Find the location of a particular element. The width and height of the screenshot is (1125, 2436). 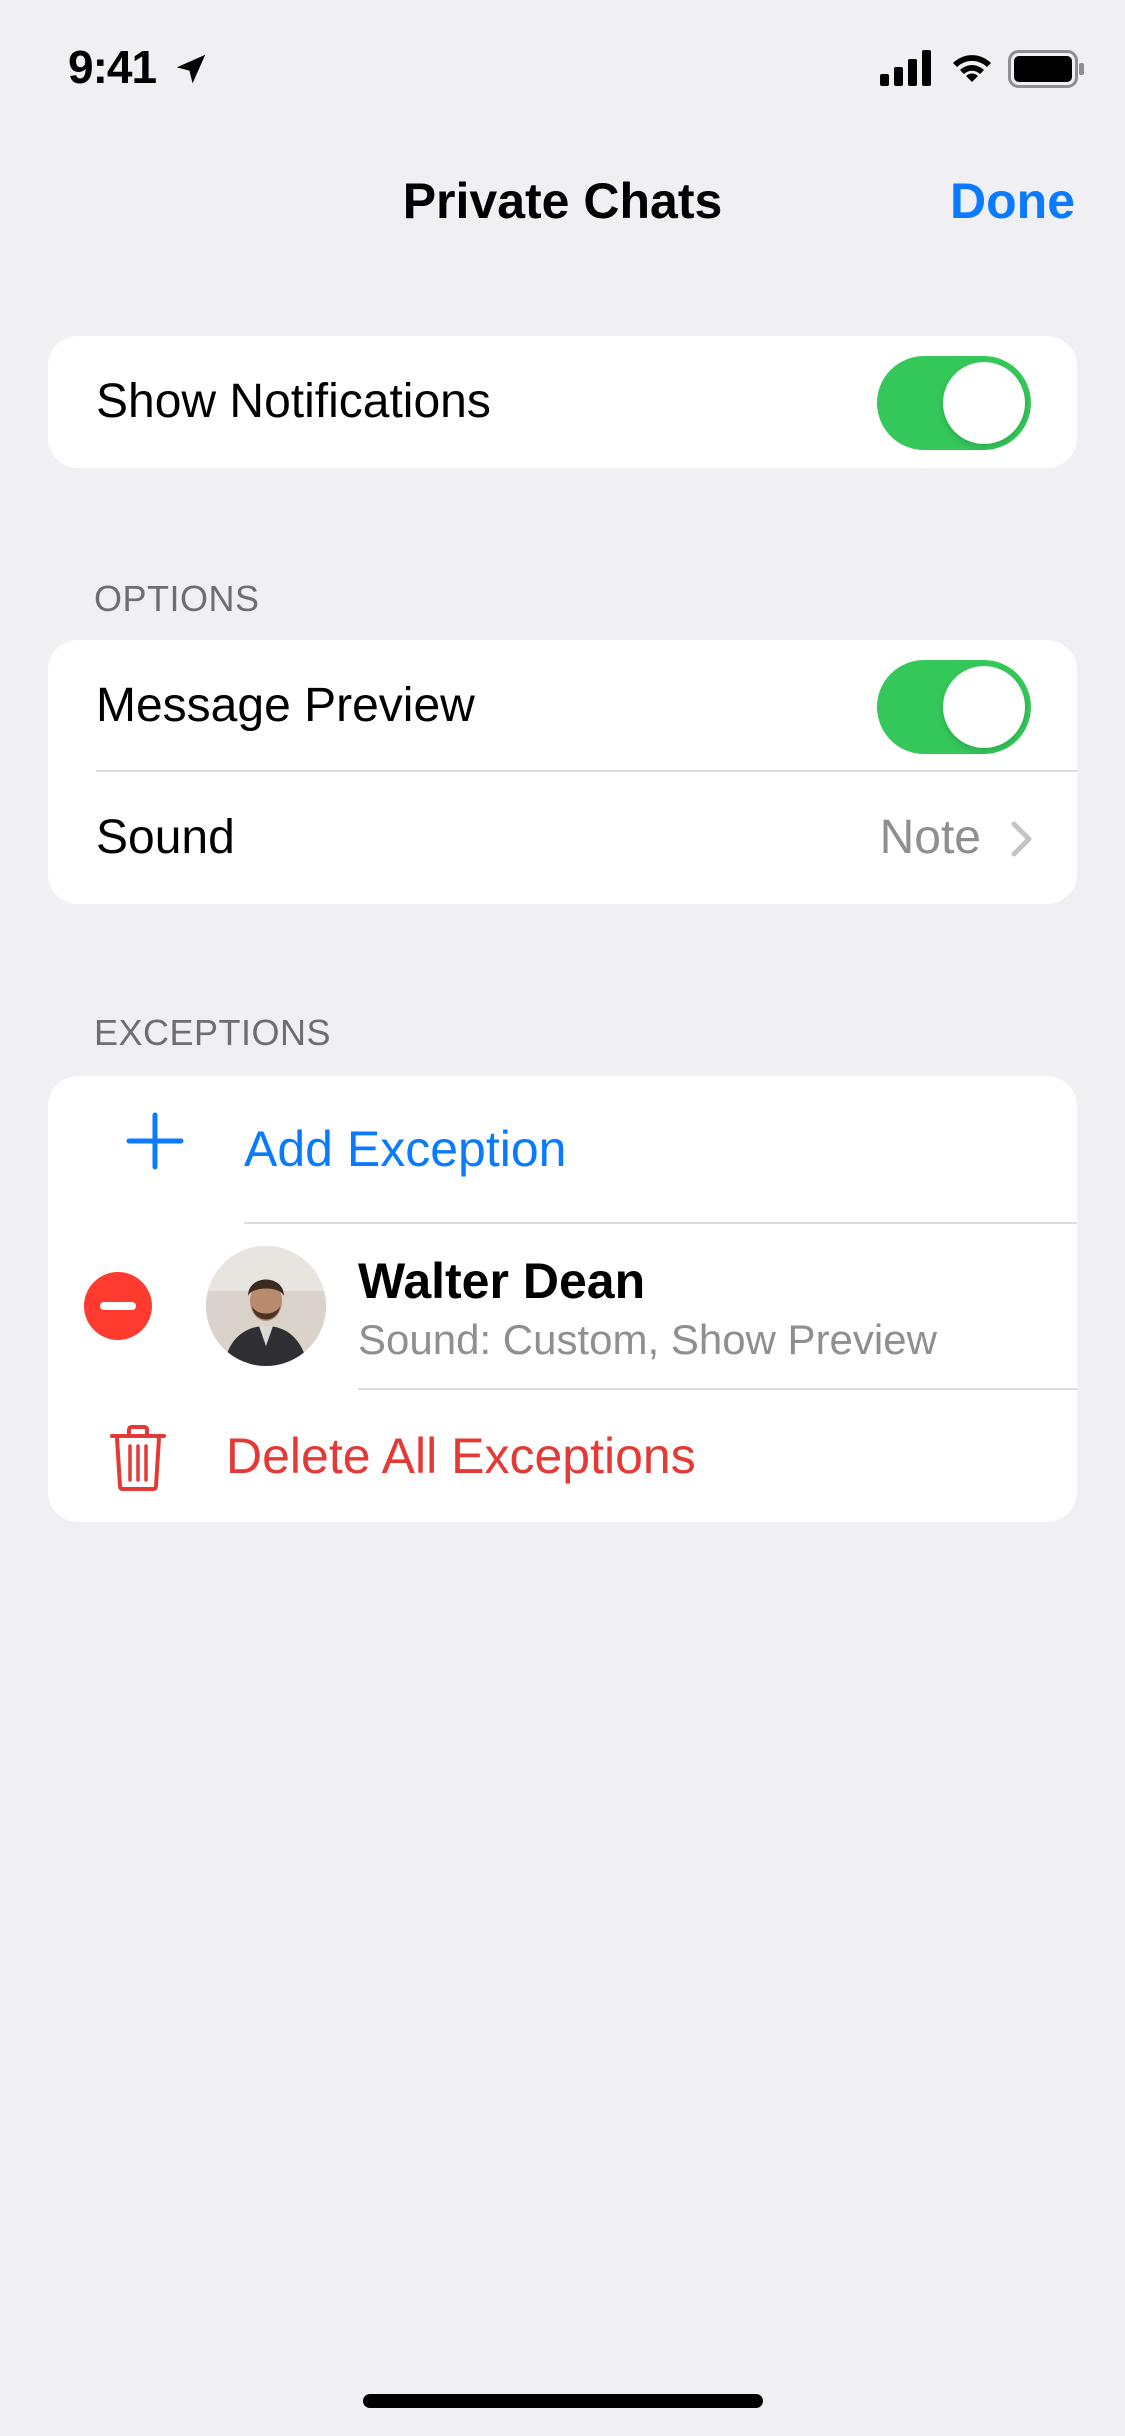

add-exception-label: Add Exception is located at coordinates (405, 1149).